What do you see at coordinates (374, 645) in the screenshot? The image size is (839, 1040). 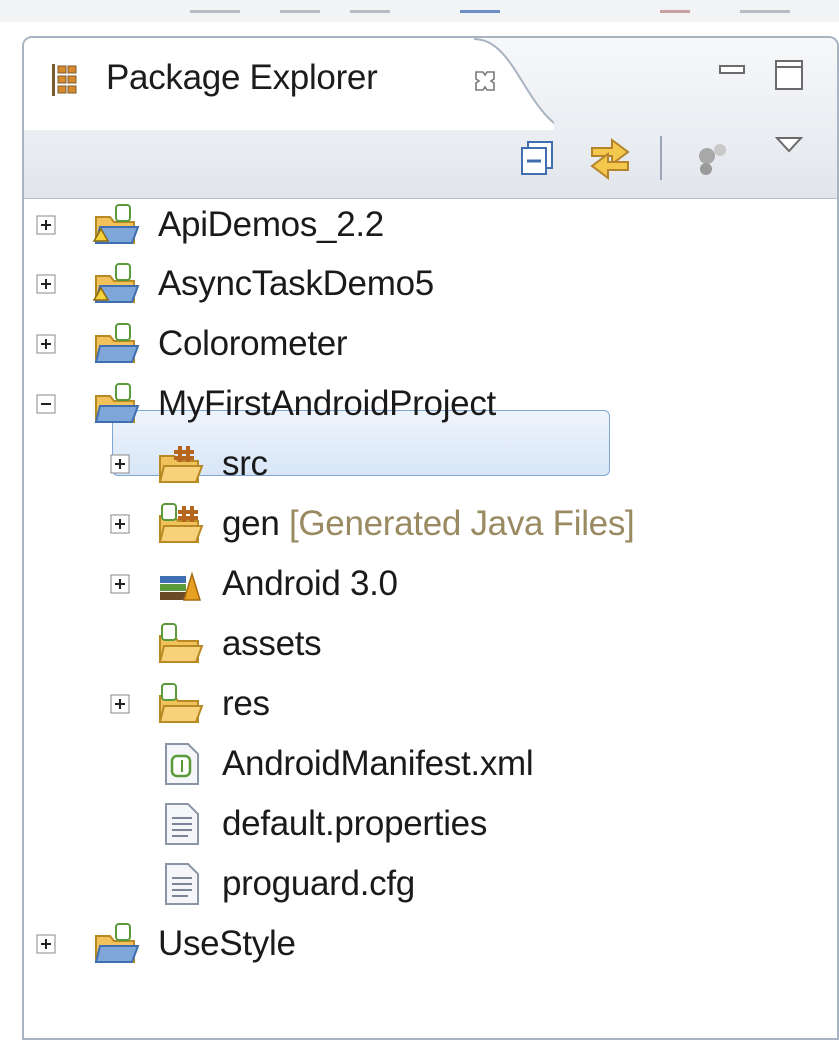 I see `tree-item-assets: assets` at bounding box center [374, 645].